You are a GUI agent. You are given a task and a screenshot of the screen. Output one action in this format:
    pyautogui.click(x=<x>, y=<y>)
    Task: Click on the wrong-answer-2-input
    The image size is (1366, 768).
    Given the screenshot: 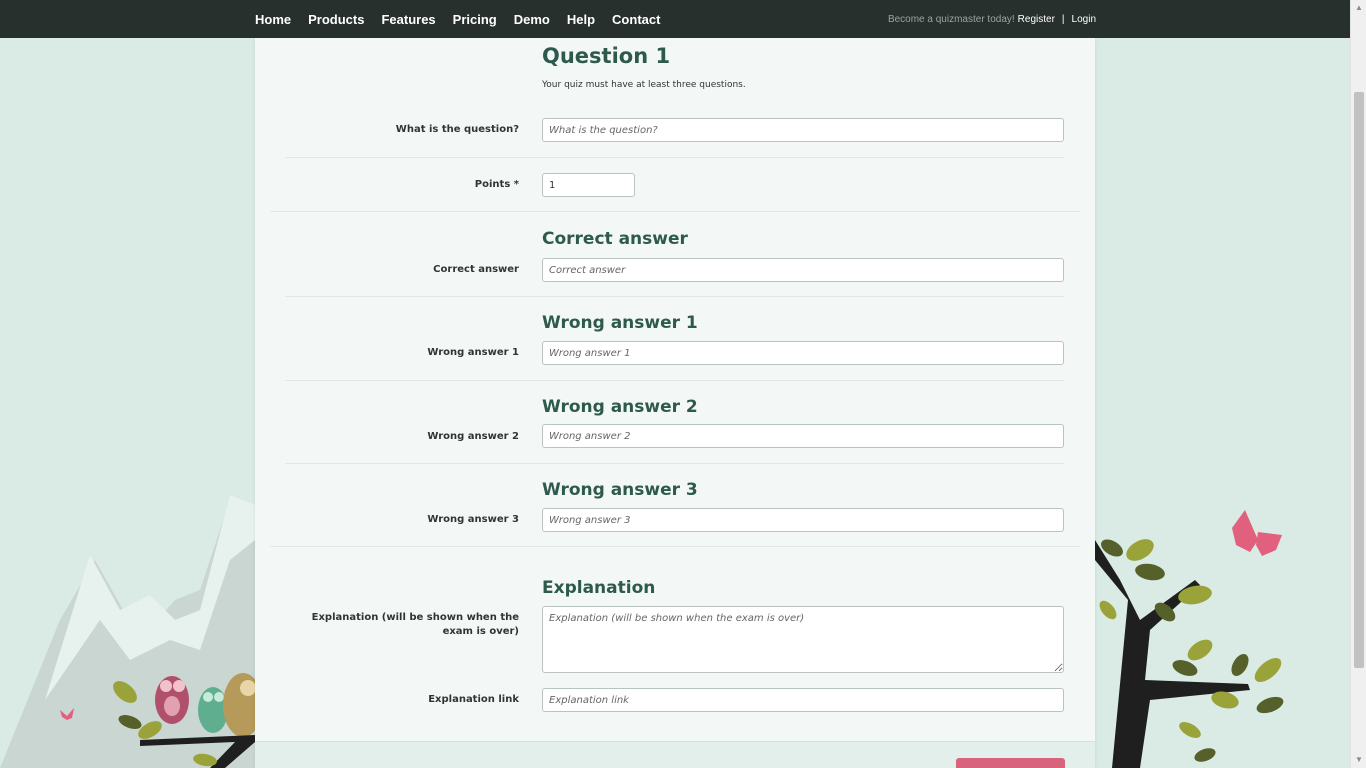 What is the action you would take?
    pyautogui.click(x=803, y=436)
    